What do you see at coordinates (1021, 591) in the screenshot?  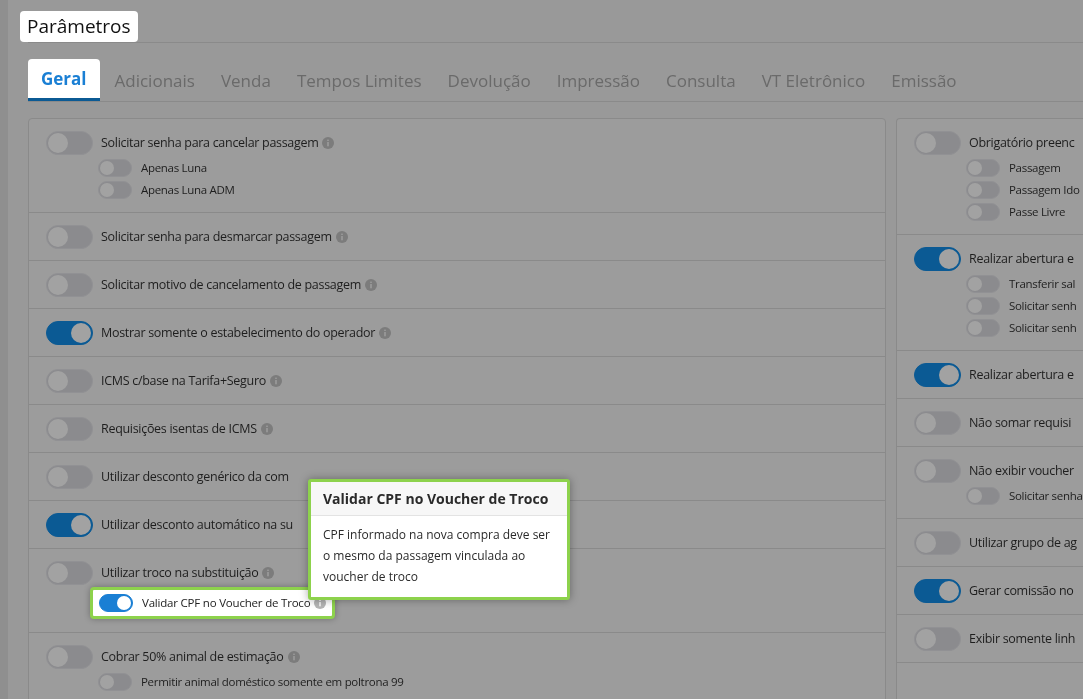 I see `setting-label: Gerar comissão no` at bounding box center [1021, 591].